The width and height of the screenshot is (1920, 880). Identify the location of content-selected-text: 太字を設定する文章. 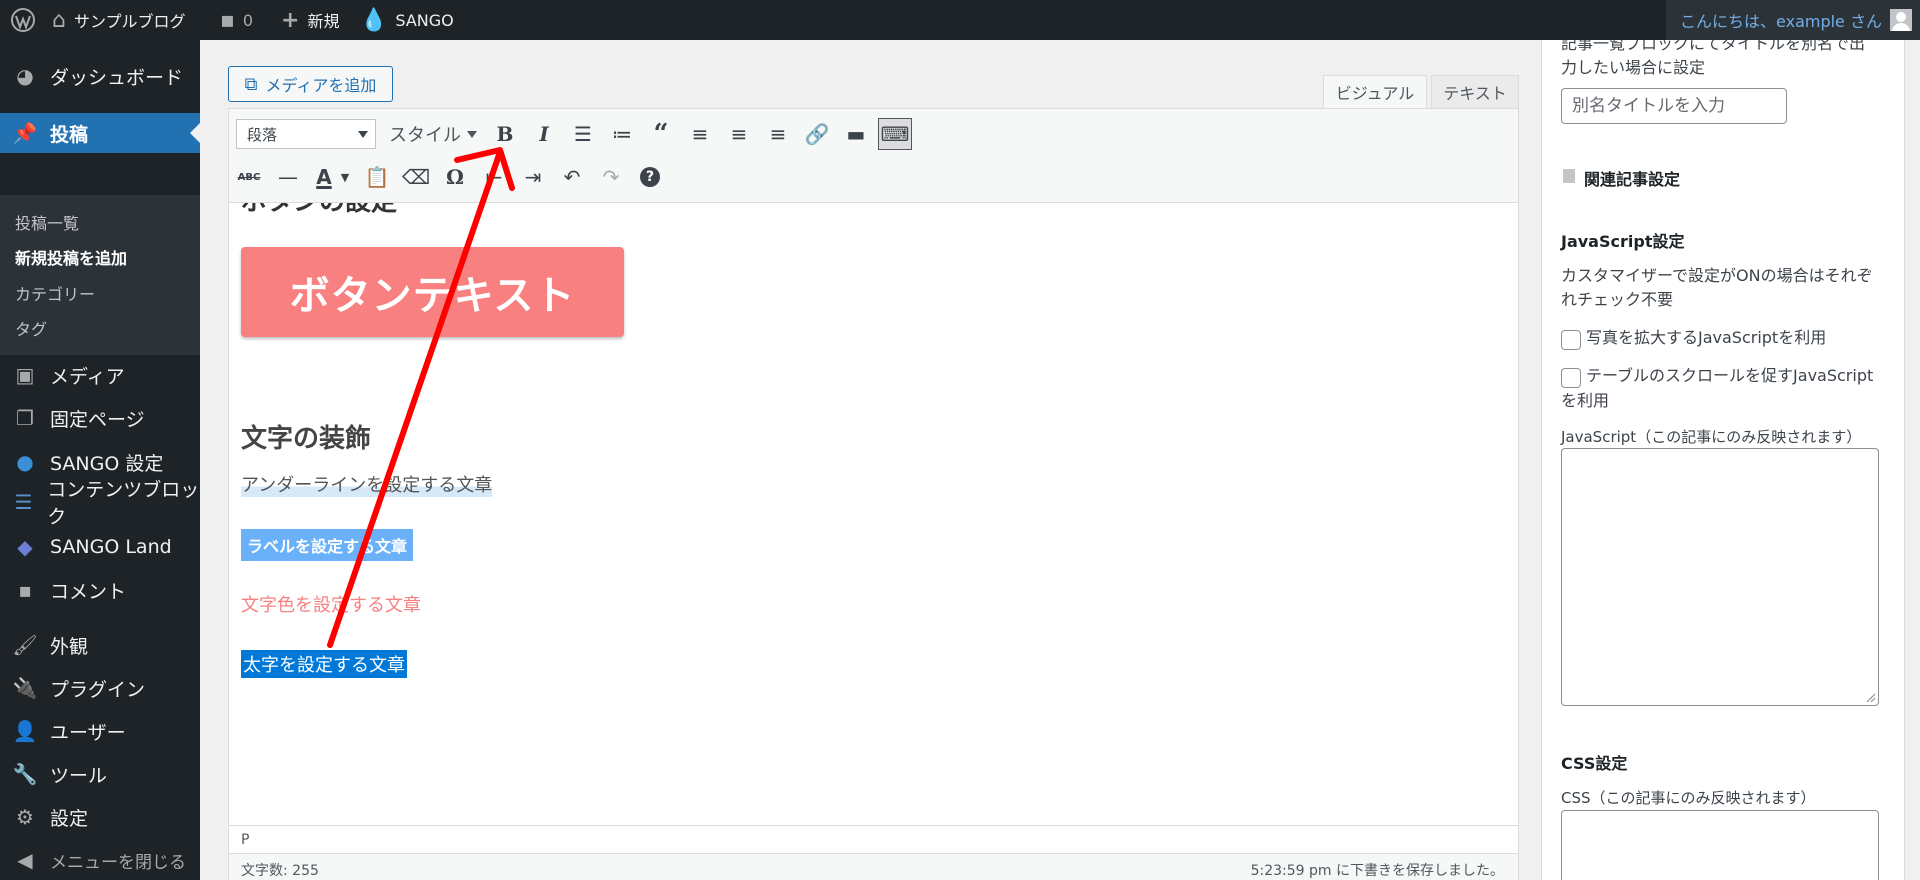
(324, 664).